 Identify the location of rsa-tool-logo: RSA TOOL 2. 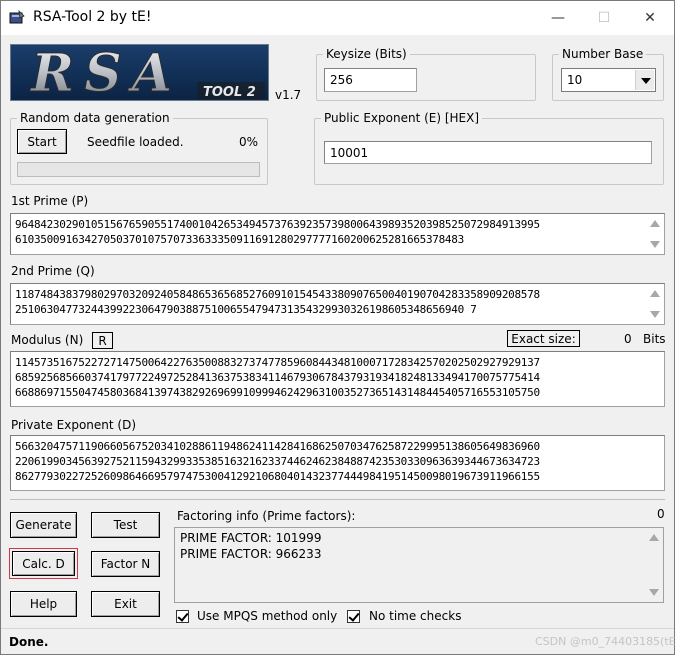
(139, 72).